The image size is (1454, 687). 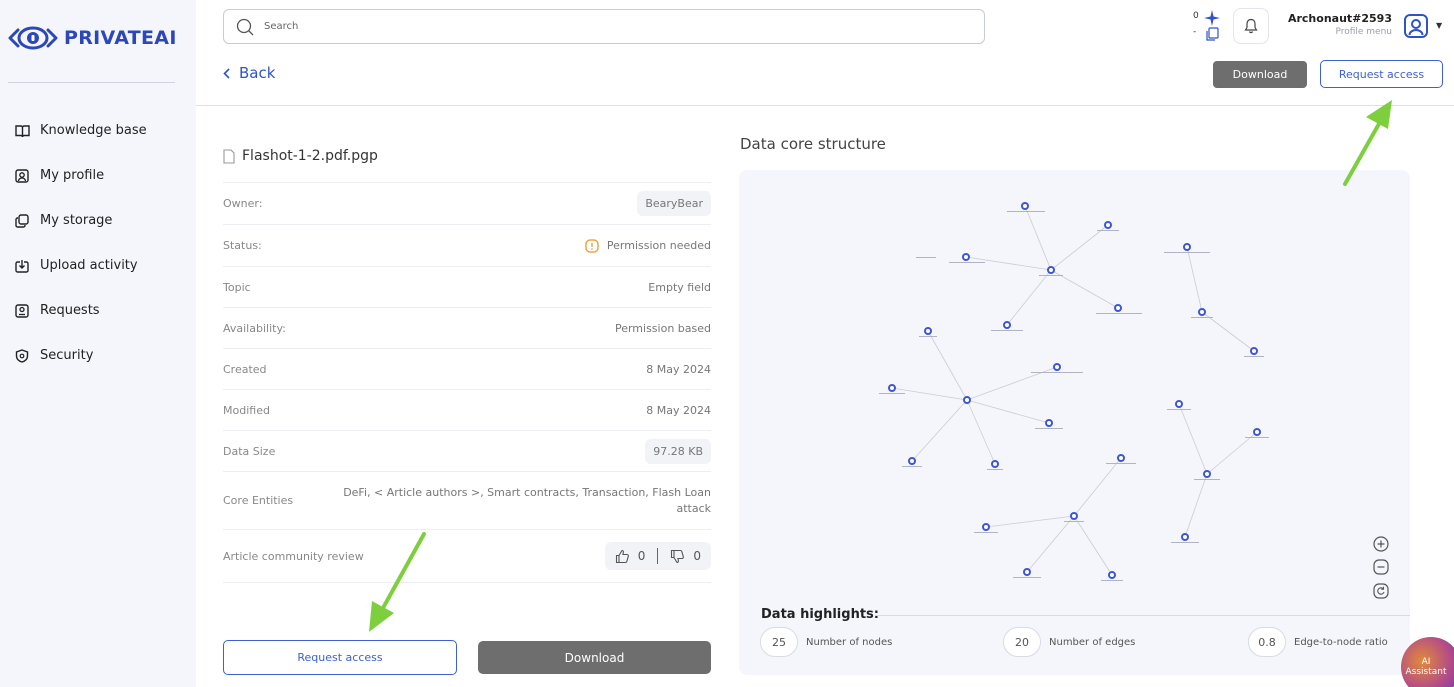 I want to click on detail-key: Data Size, so click(x=249, y=451).